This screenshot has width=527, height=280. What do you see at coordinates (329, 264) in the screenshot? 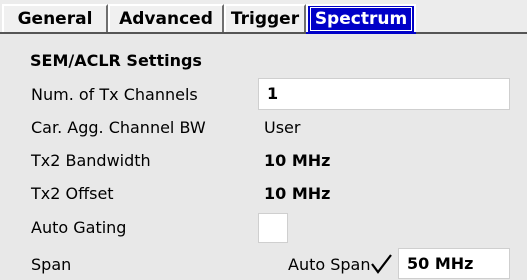
I see `auto-span-label: Auto Span` at bounding box center [329, 264].